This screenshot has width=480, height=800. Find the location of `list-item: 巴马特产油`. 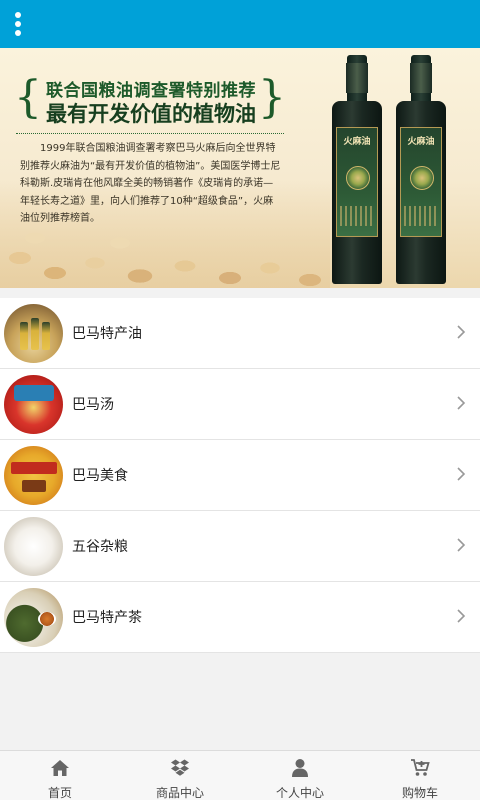

list-item: 巴马特产油 is located at coordinates (240, 333).